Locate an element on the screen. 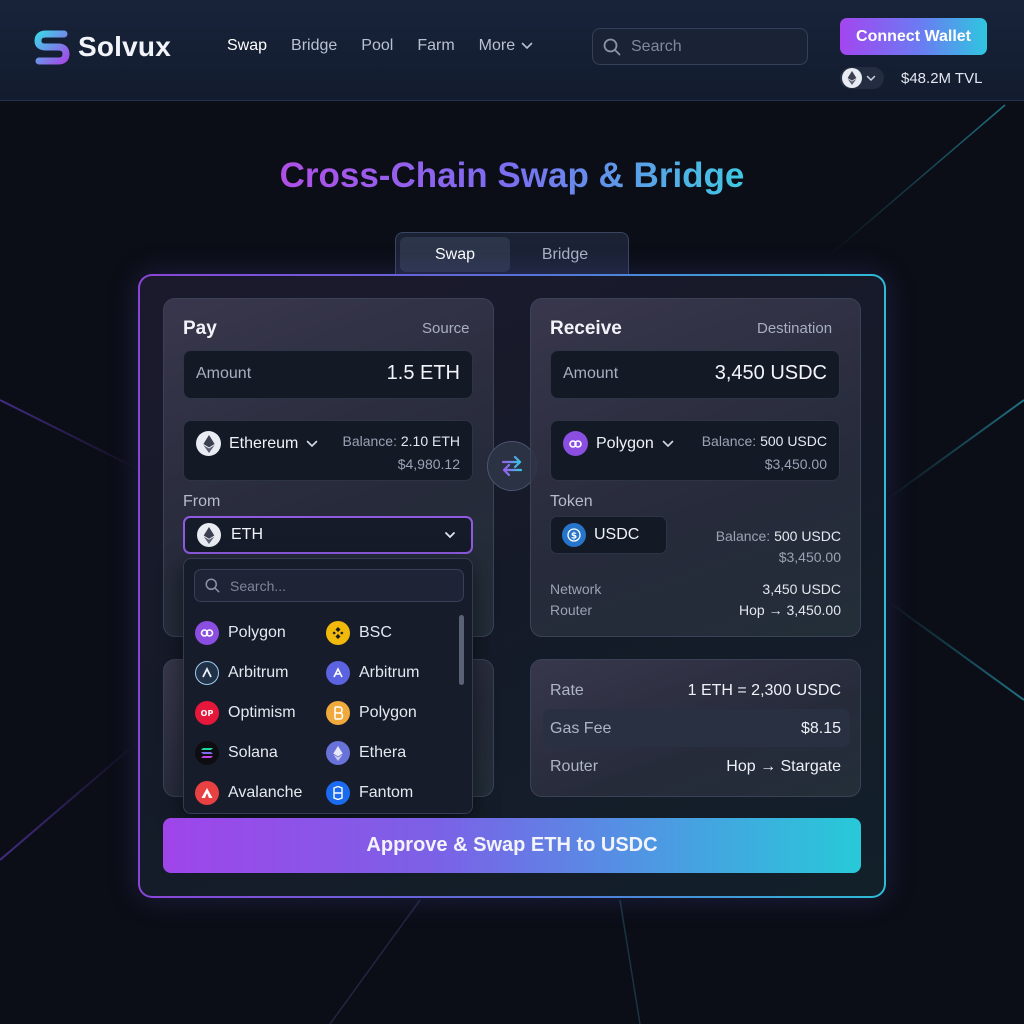 This screenshot has width=1024, height=1024. dropdown-item-optimism: OP Optimism is located at coordinates (245, 713).